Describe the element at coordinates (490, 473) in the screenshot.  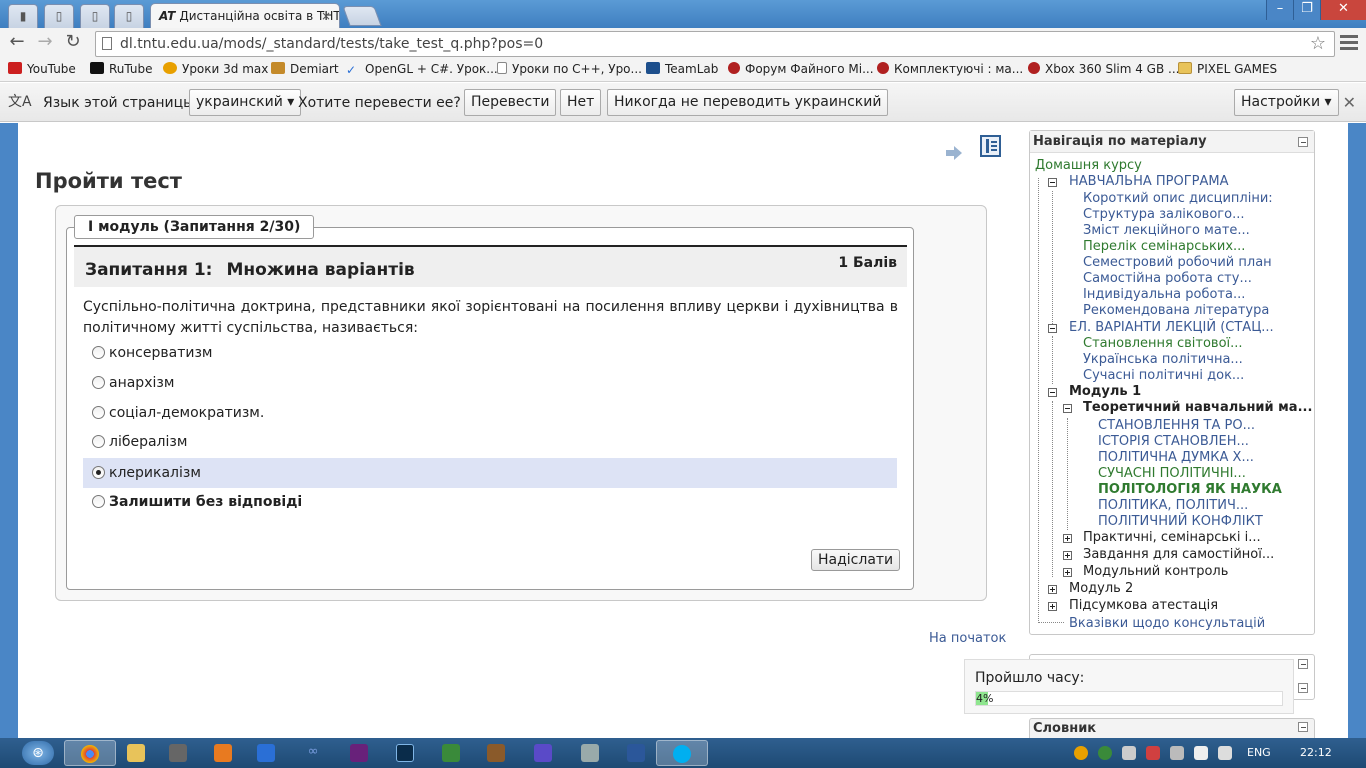
I see `answer-option-5: клерикалізм` at that location.